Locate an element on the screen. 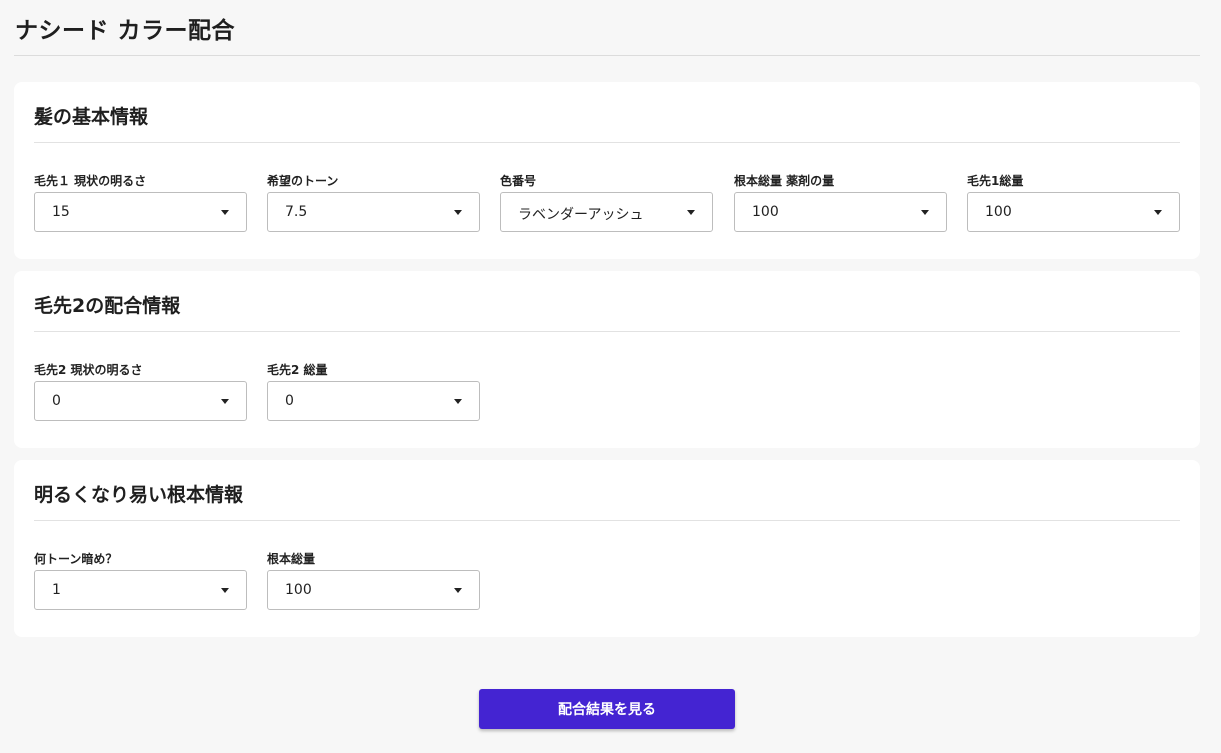  select-value: 15 is located at coordinates (61, 212).